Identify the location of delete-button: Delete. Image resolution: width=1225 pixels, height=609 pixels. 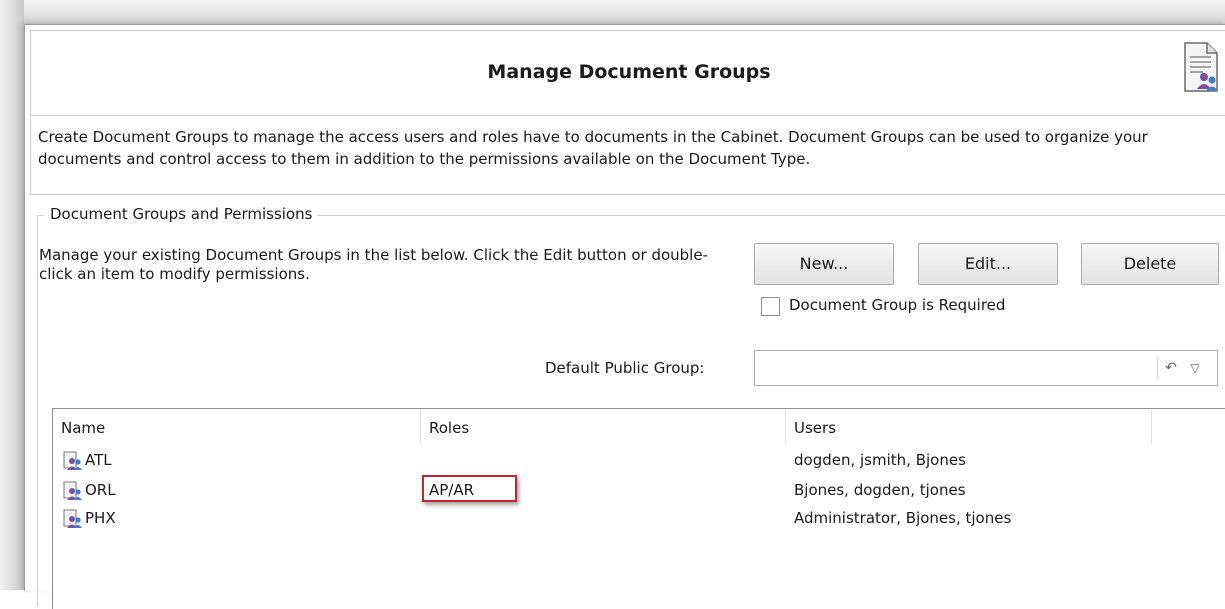
(1150, 264).